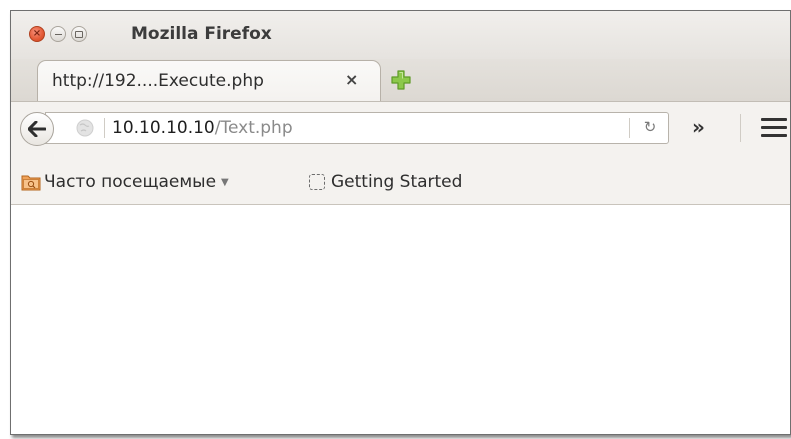 The width and height of the screenshot is (791, 439). I want to click on new-tab-plus-icon, so click(401, 80).